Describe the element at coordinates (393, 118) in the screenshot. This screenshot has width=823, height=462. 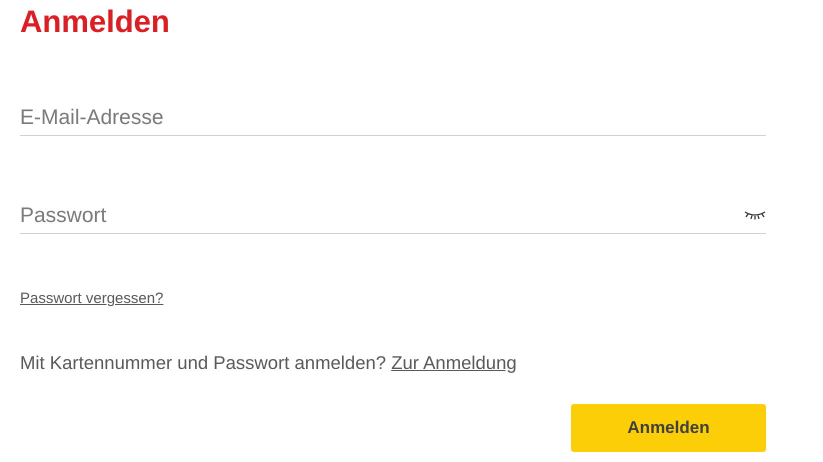
I see `email-field: E-Mail-Adresse` at that location.